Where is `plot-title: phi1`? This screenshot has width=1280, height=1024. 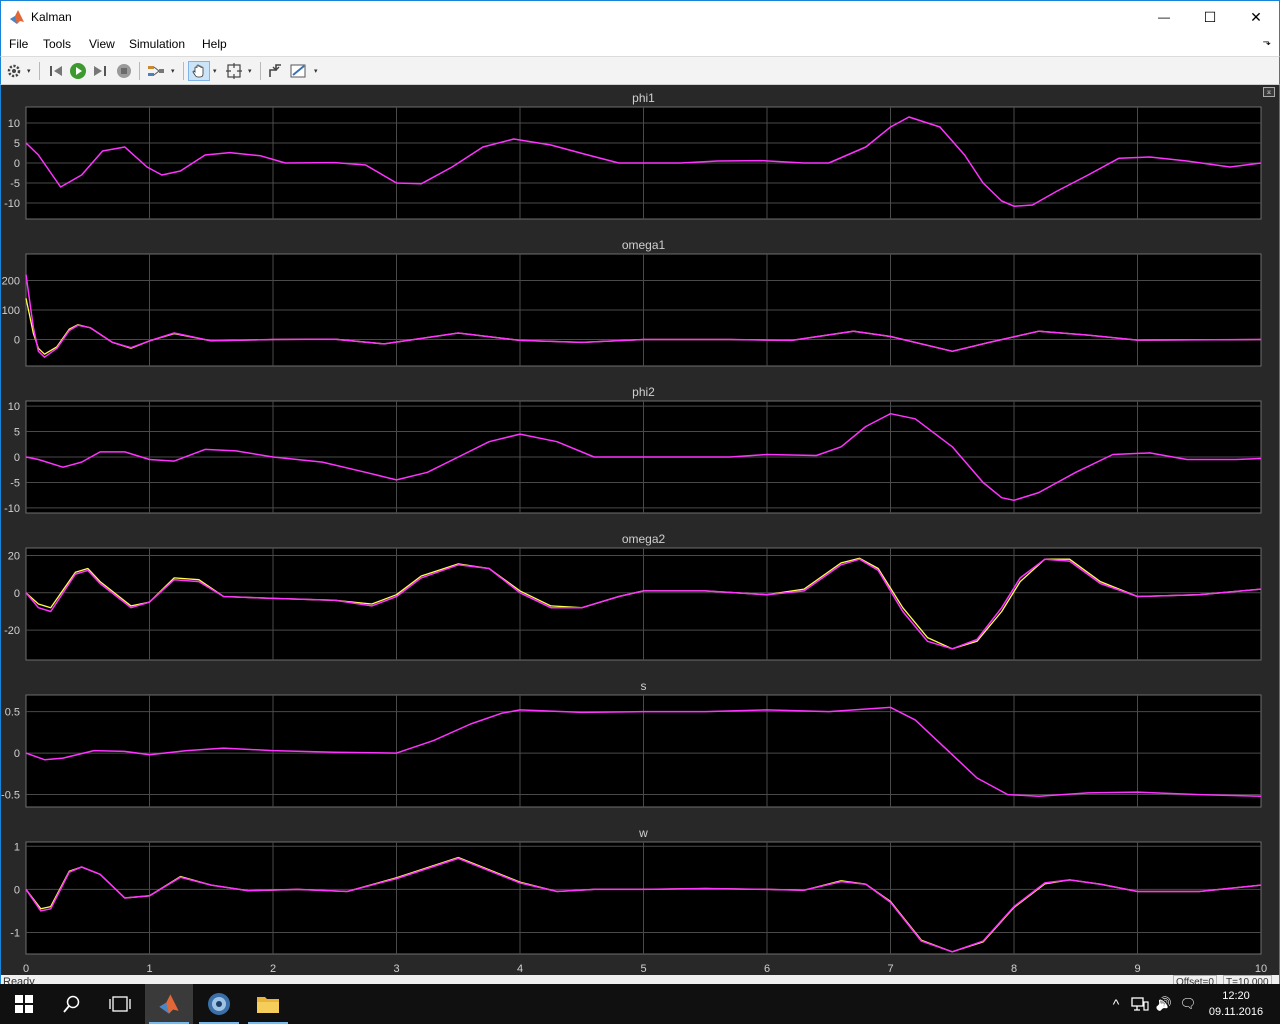
plot-title: phi1 is located at coordinates (643, 98).